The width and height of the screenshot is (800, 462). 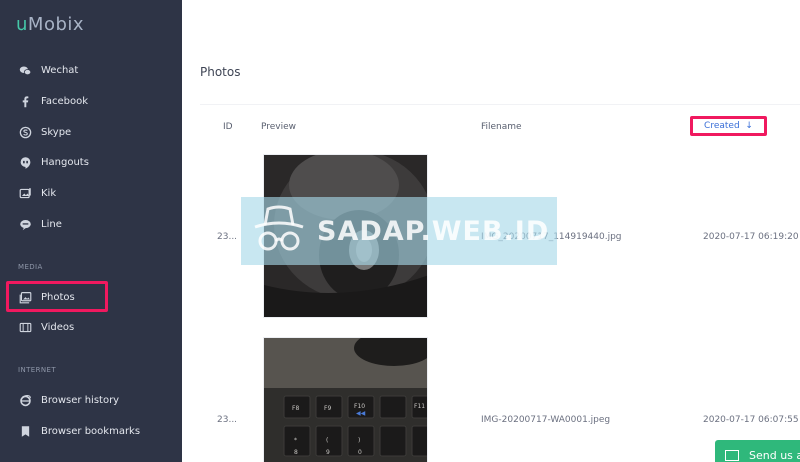 I want to click on media-section-label: MEDIA, so click(x=30, y=267).